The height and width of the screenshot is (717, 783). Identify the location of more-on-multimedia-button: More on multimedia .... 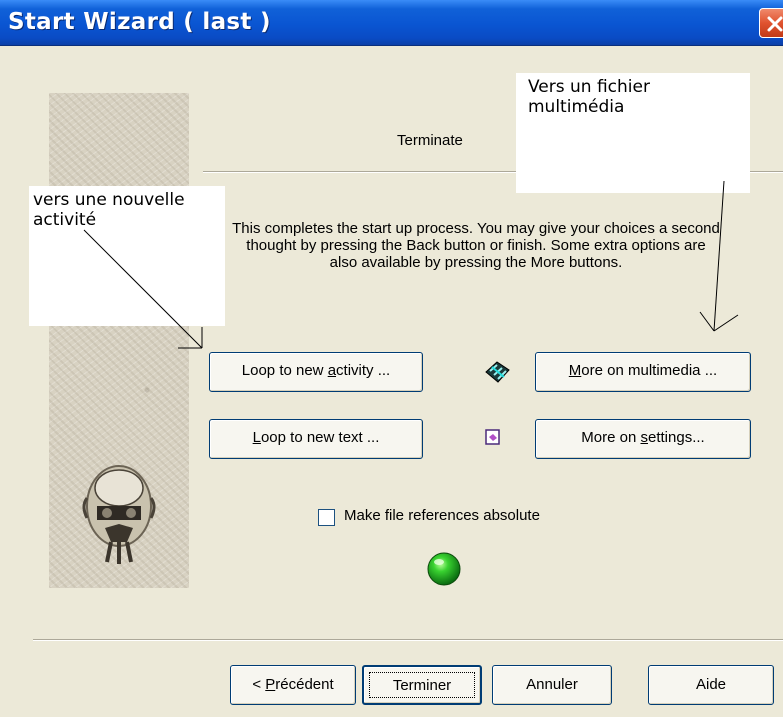
(643, 372).